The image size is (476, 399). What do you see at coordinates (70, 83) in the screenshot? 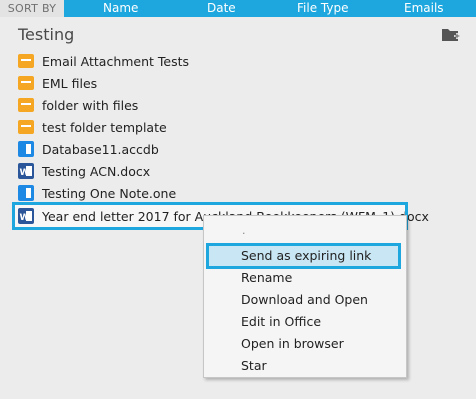
I see `item-name: EML files` at bounding box center [70, 83].